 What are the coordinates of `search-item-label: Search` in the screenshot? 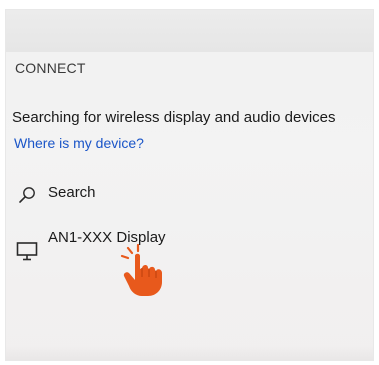 It's located at (72, 192).